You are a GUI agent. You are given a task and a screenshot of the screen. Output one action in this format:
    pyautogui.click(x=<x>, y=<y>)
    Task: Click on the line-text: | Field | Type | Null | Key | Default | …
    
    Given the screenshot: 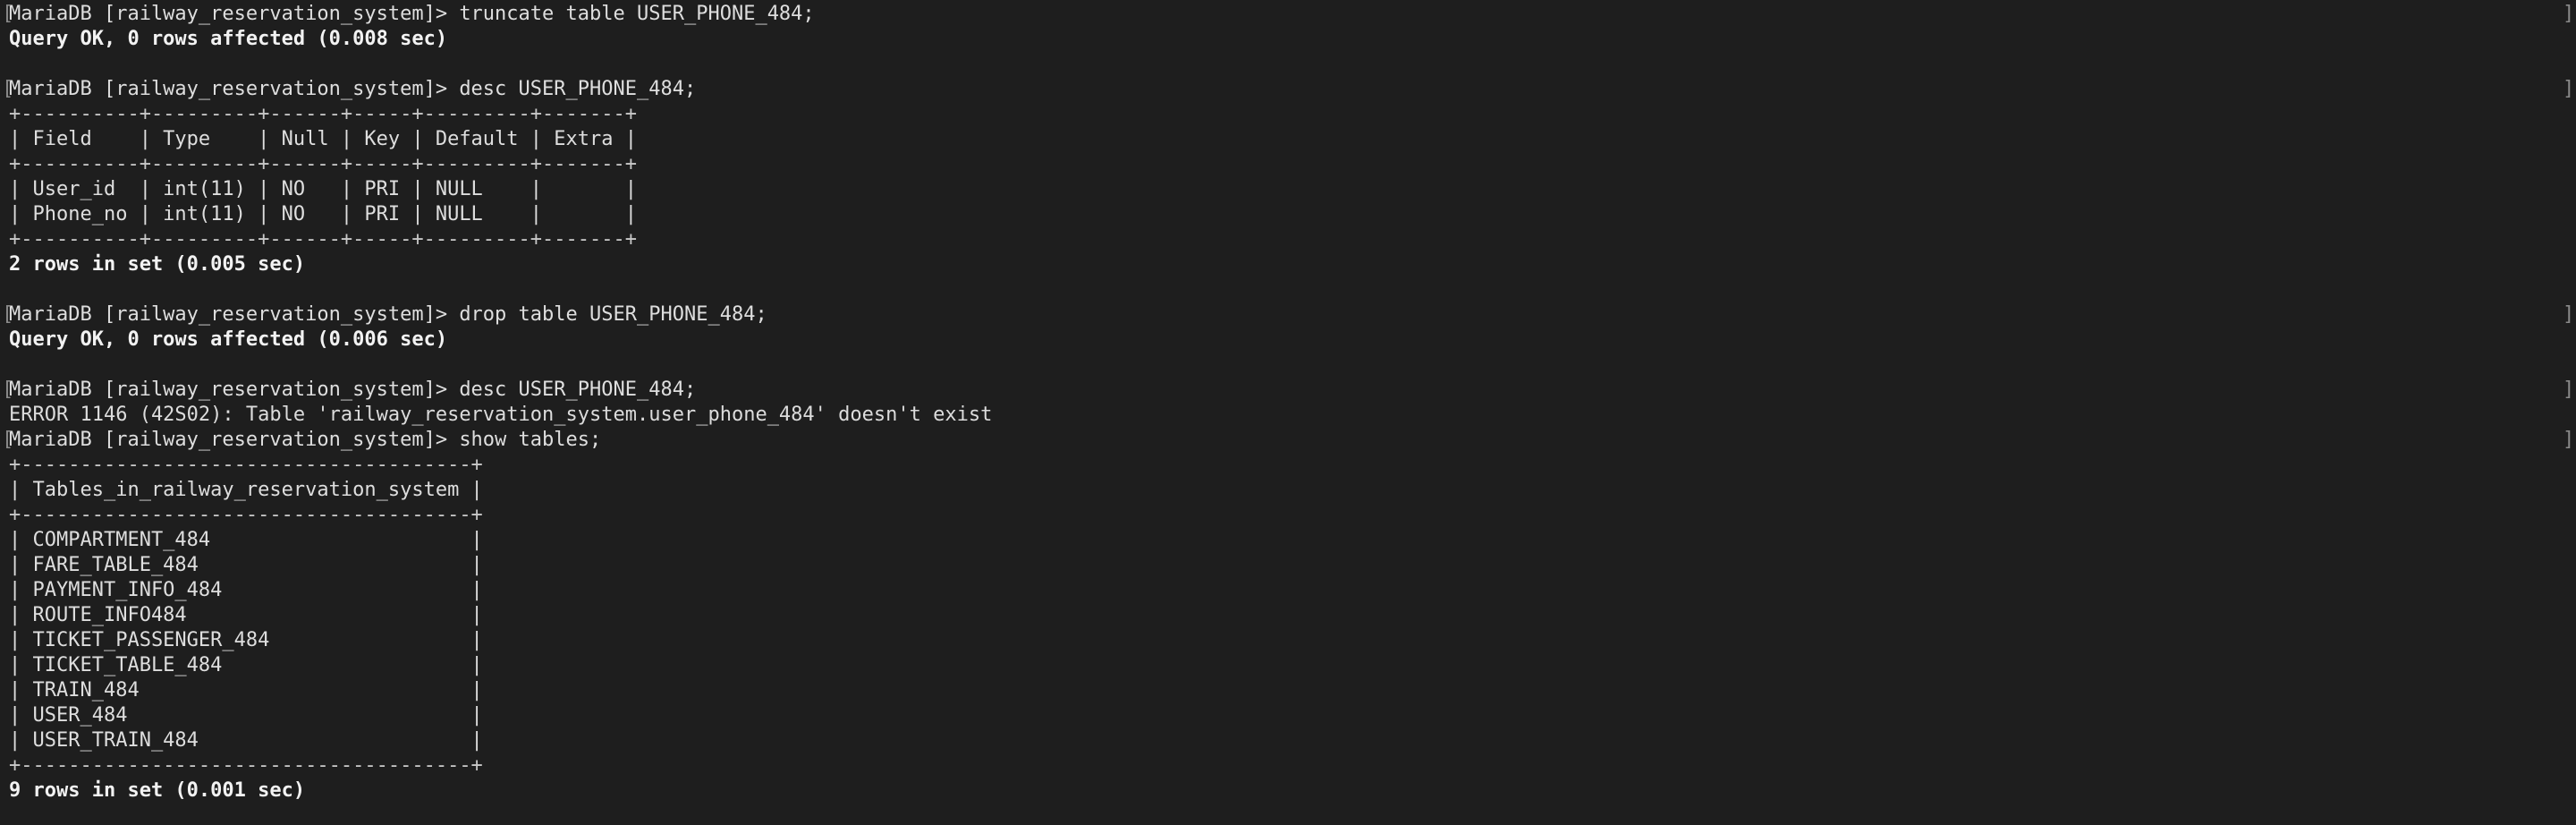 What is the action you would take?
    pyautogui.click(x=323, y=139)
    